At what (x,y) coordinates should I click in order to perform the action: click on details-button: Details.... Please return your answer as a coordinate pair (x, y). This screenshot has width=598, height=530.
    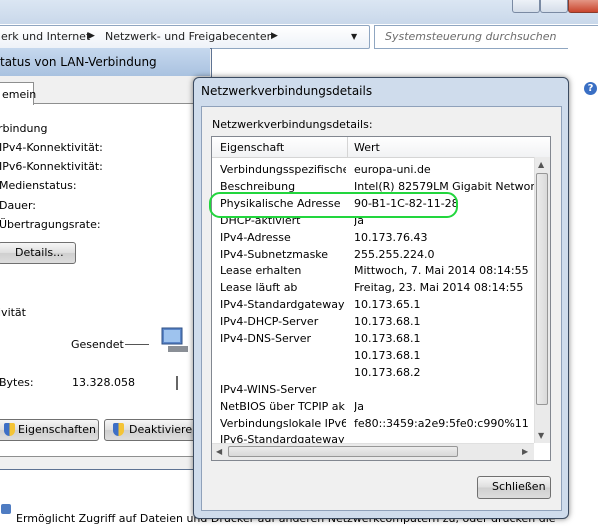
    Looking at the image, I should click on (38, 253).